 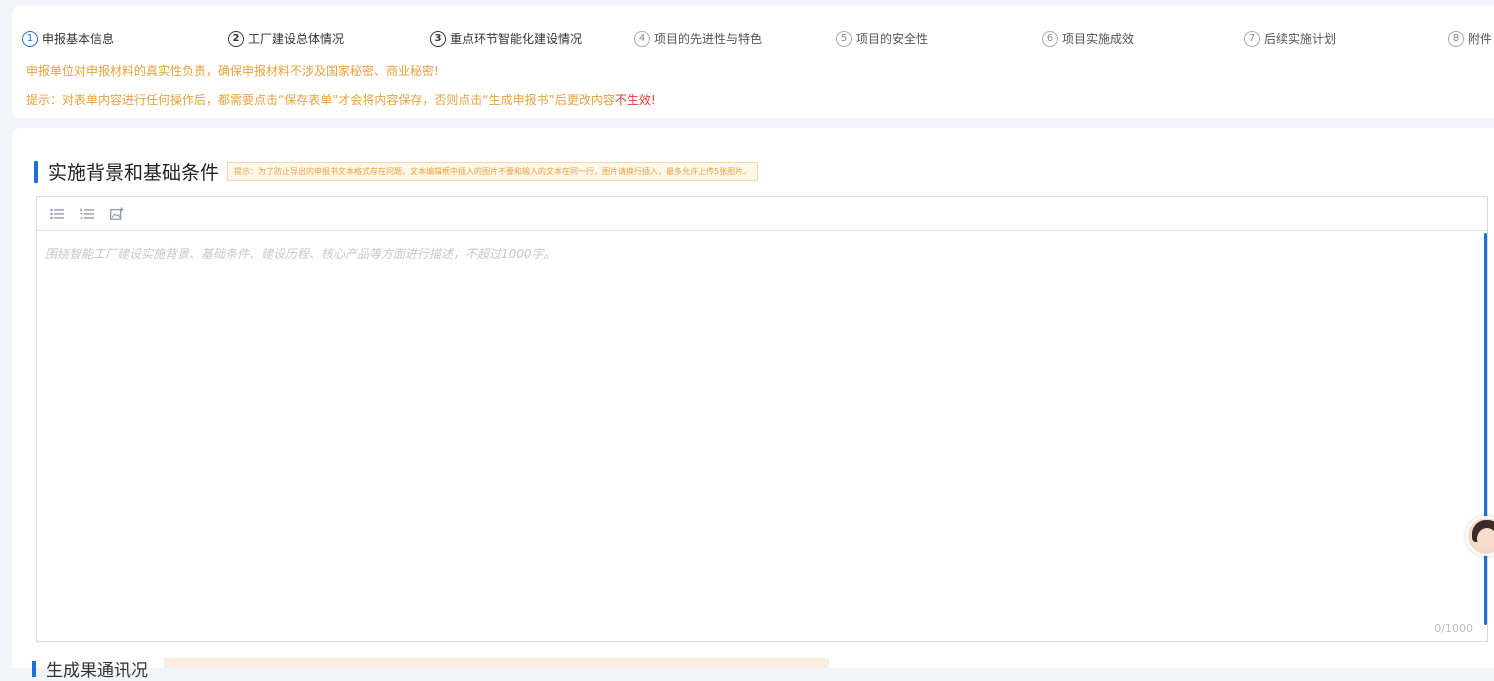 I want to click on step-4: 4 项目的先进性与特色, so click(x=698, y=38).